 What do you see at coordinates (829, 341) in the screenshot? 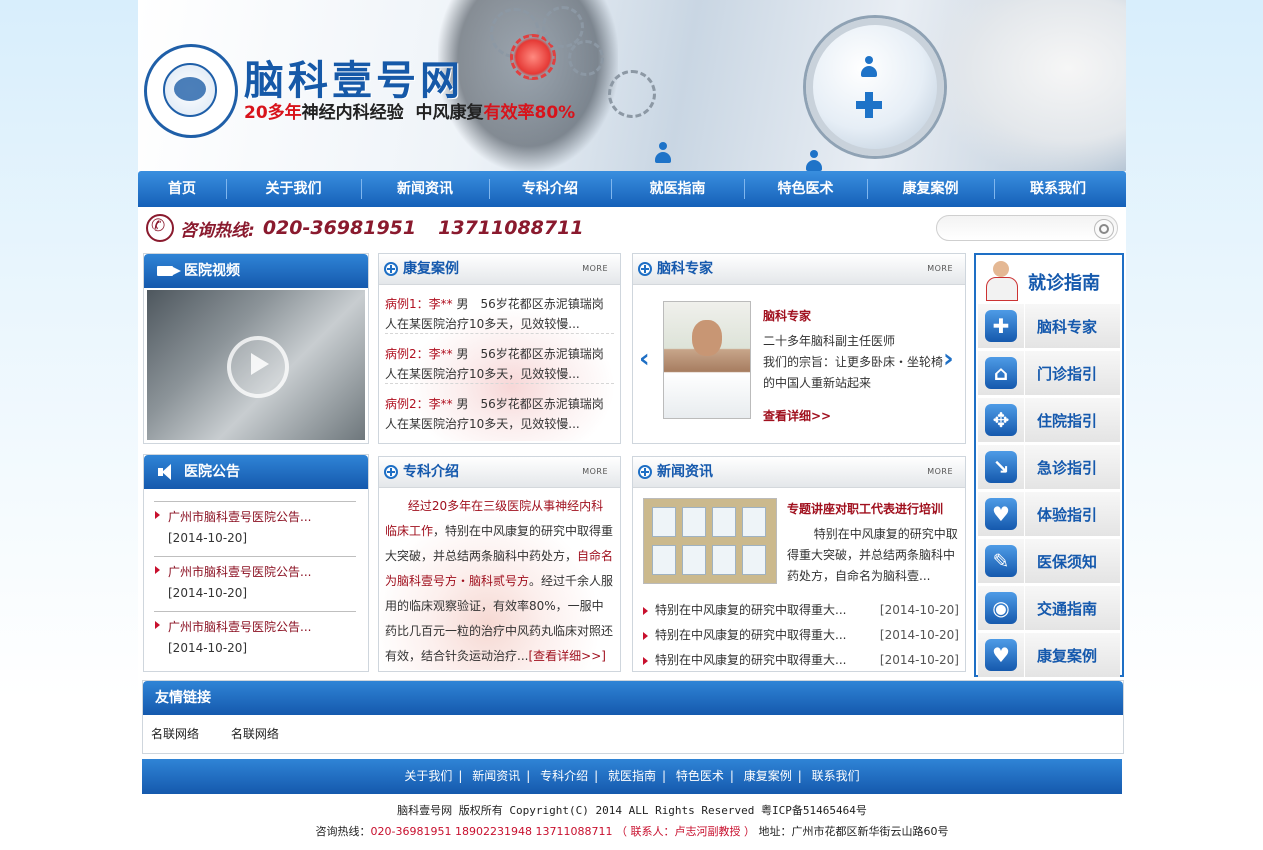
I see `expert-title-line: 二十多年脑科副主任医师` at bounding box center [829, 341].